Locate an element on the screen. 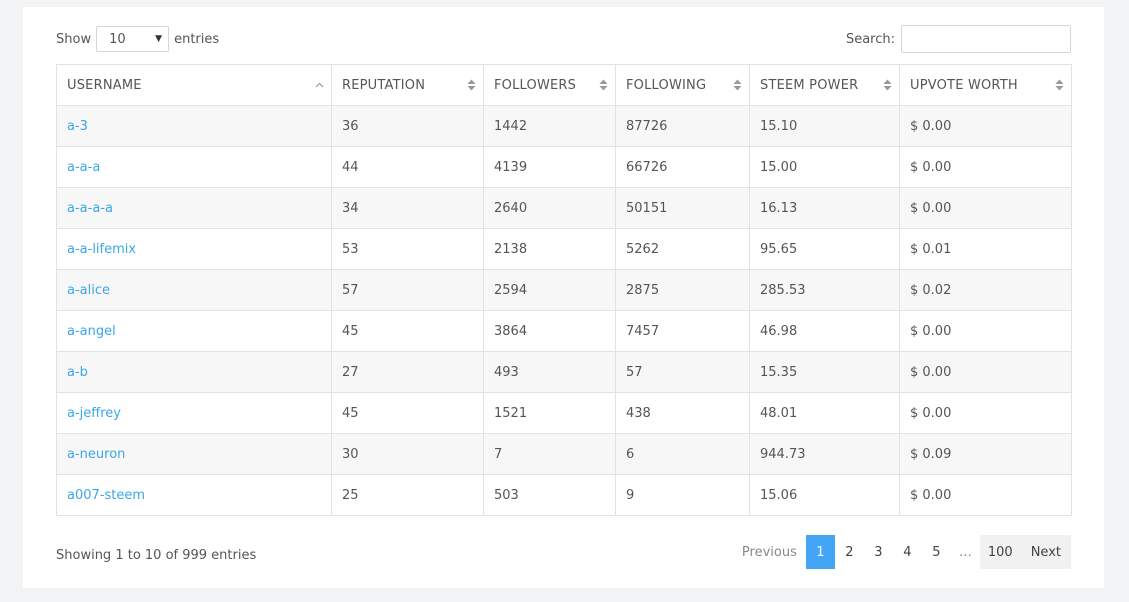 The height and width of the screenshot is (602, 1129). table-cell-steem-power: 95.65 is located at coordinates (824, 249).